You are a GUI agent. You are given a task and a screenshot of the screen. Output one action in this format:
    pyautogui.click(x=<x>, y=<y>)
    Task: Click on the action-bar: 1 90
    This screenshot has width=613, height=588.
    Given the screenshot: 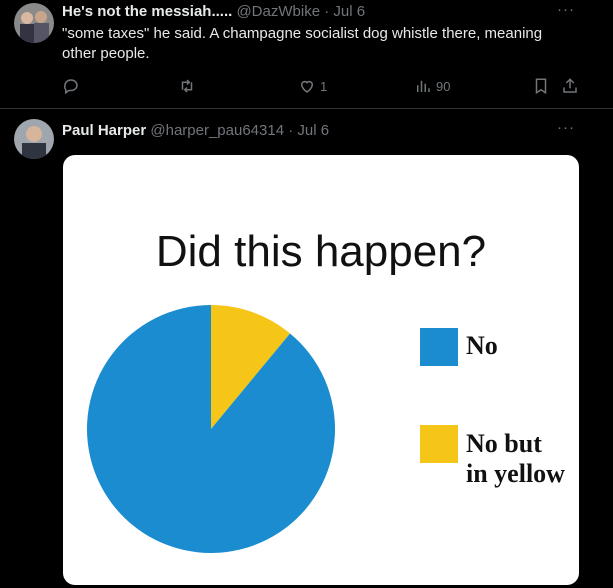 What is the action you would take?
    pyautogui.click(x=322, y=87)
    